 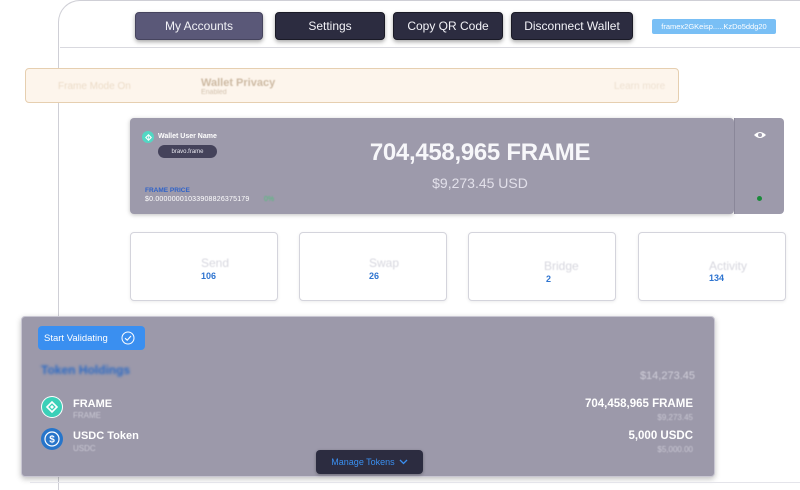 I want to click on swap-card: Swap 26, so click(x=373, y=266).